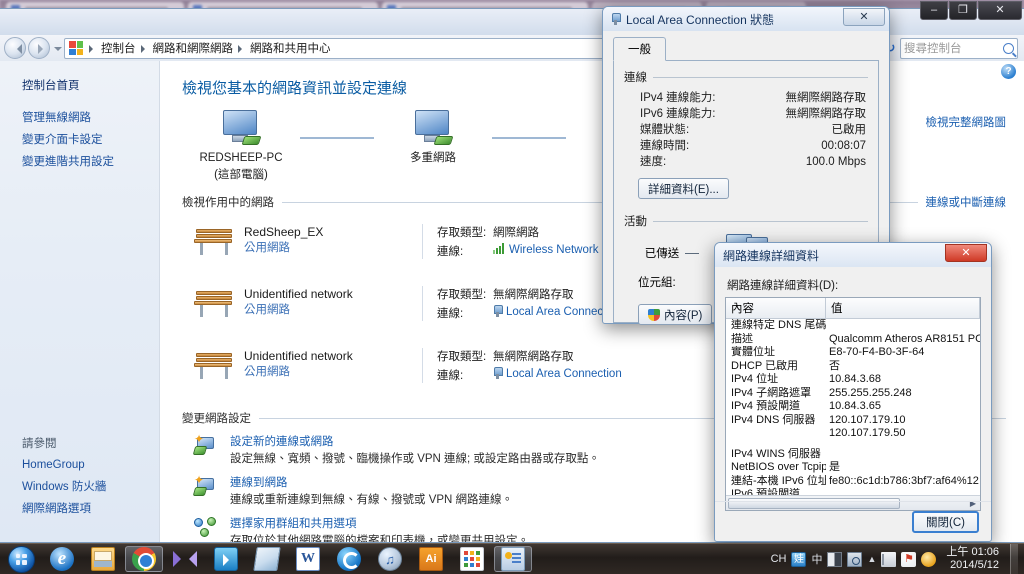 The image size is (1024, 574). I want to click on taskbar-button-windows-explorer, so click(103, 559).